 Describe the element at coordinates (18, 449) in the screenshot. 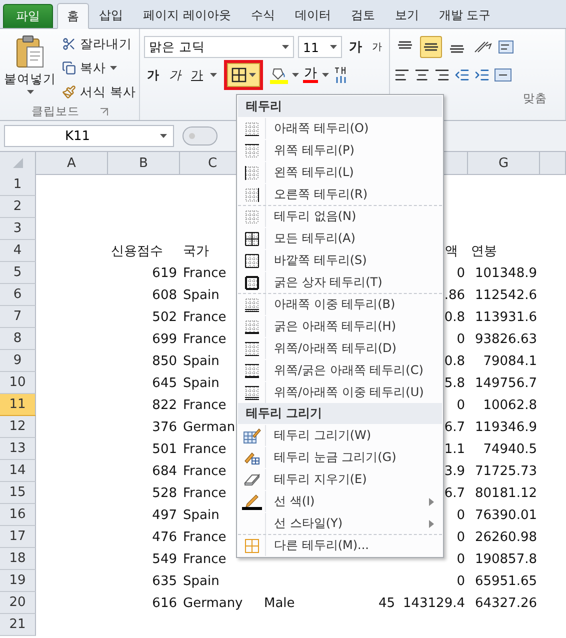

I see `row-header: 13` at that location.